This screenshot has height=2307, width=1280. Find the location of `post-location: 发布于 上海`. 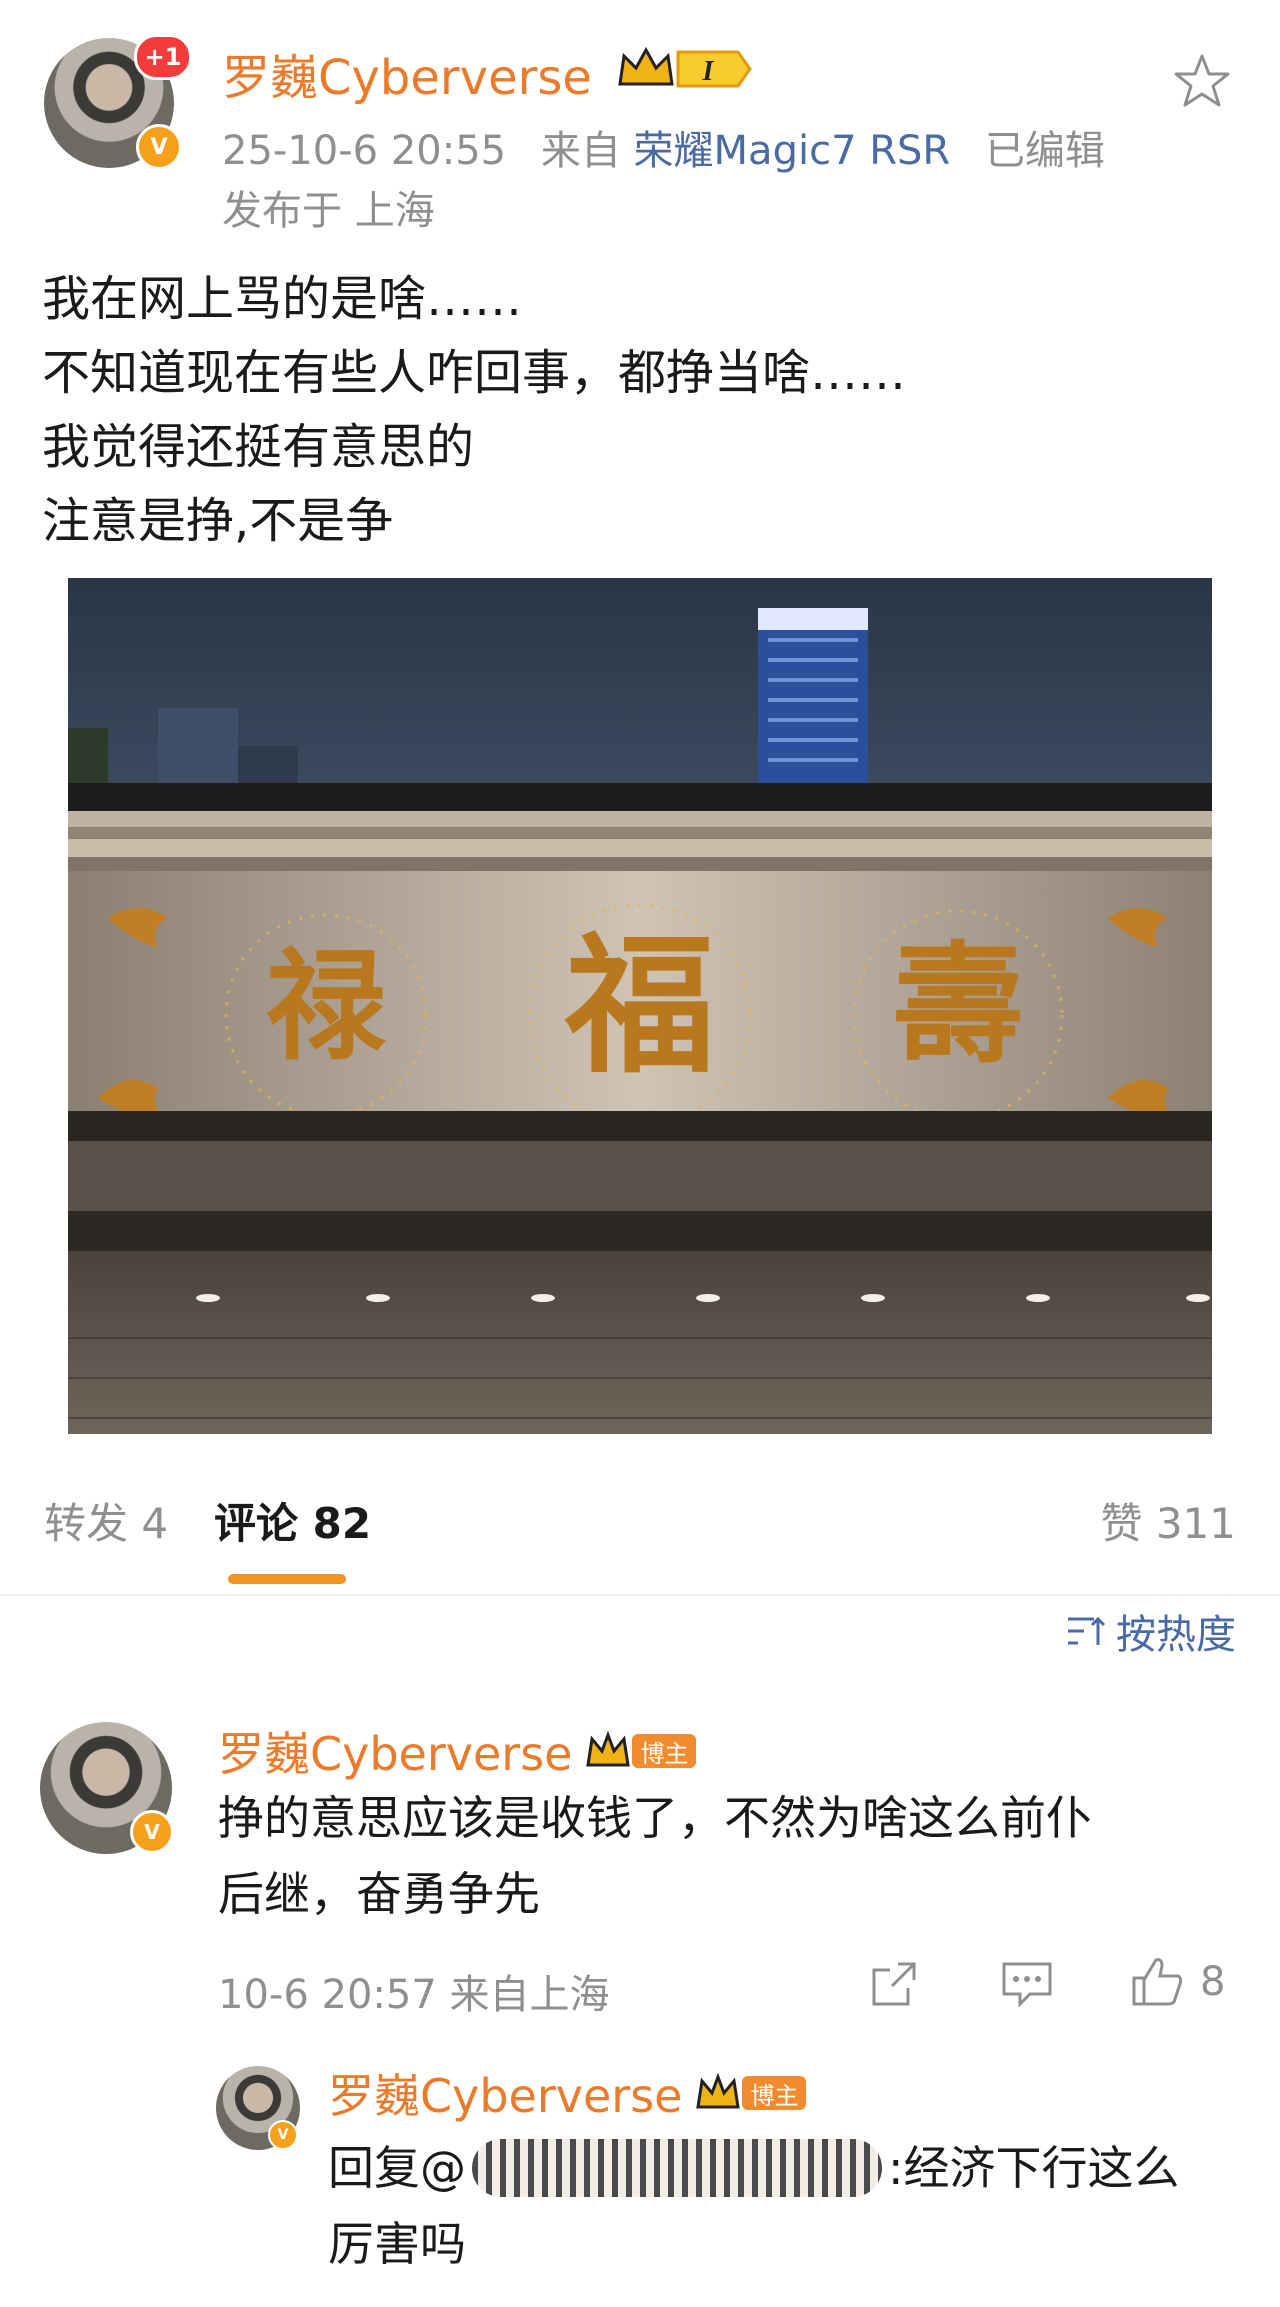

post-location: 发布于 上海 is located at coordinates (328, 211).